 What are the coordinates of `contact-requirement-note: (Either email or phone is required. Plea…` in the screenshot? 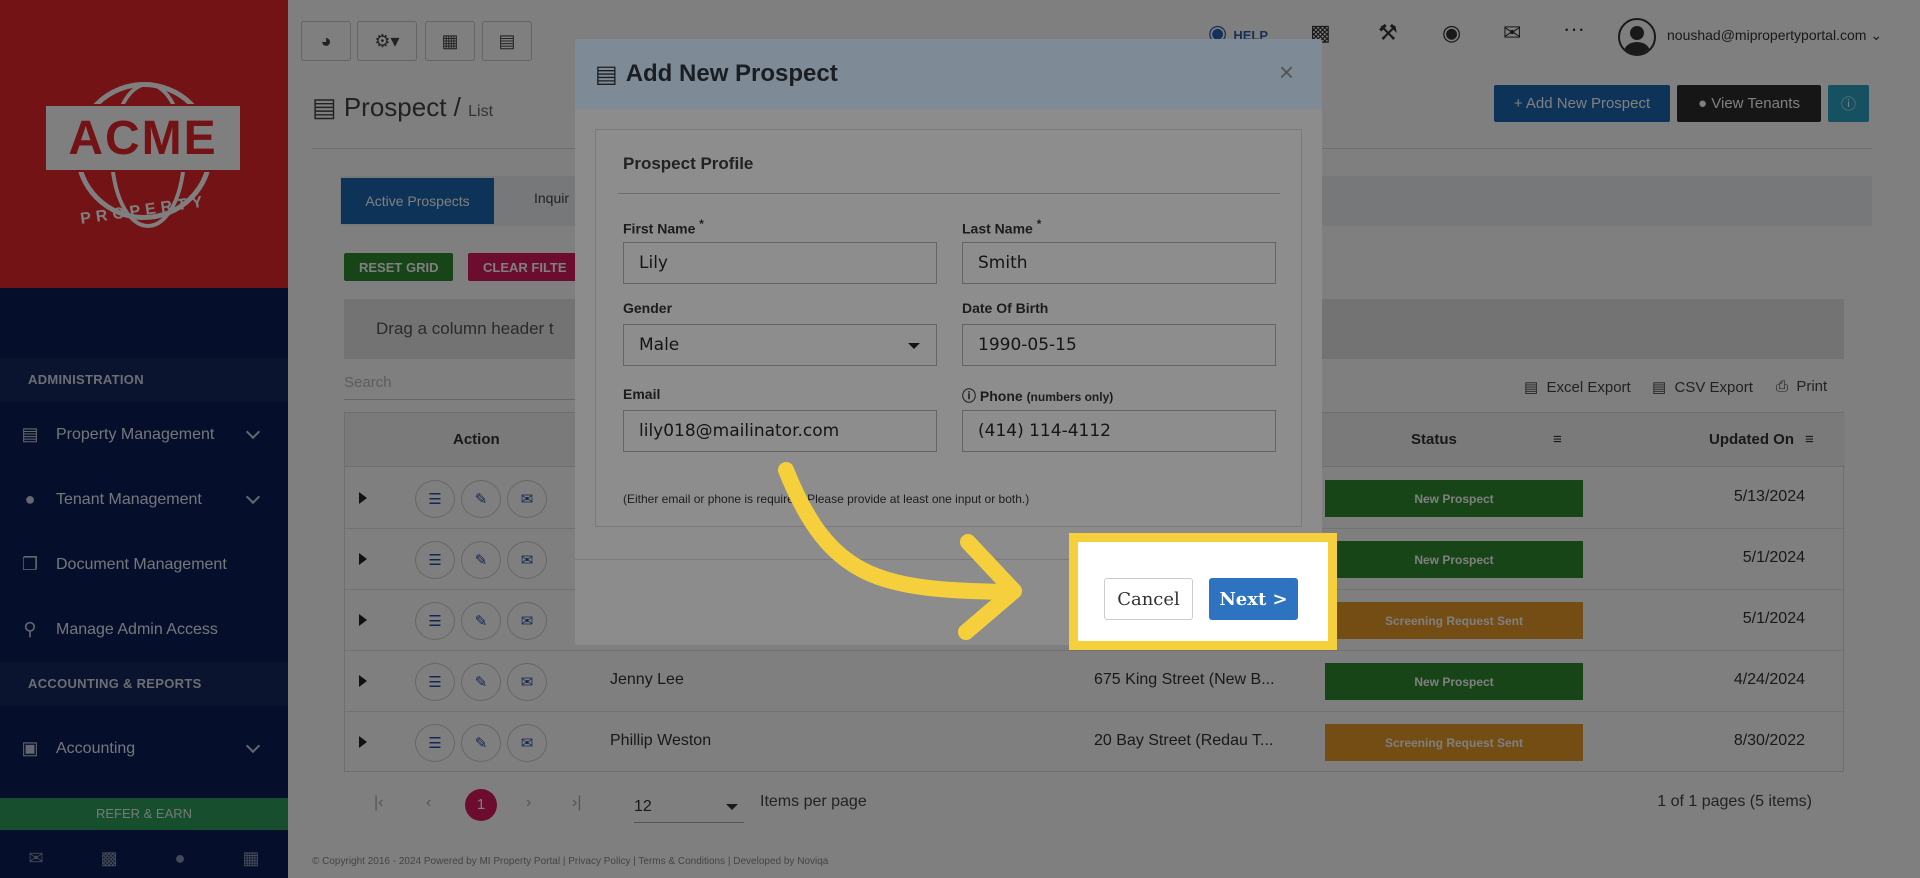 It's located at (826, 499).